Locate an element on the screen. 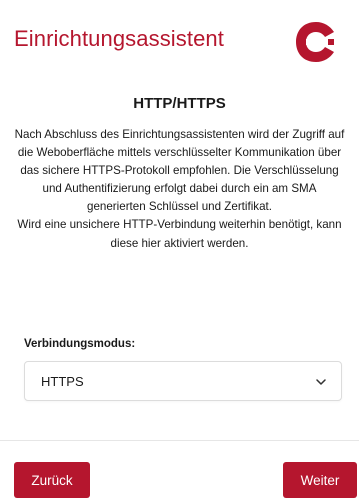  section-title: HTTP/HTTPS is located at coordinates (179, 103).